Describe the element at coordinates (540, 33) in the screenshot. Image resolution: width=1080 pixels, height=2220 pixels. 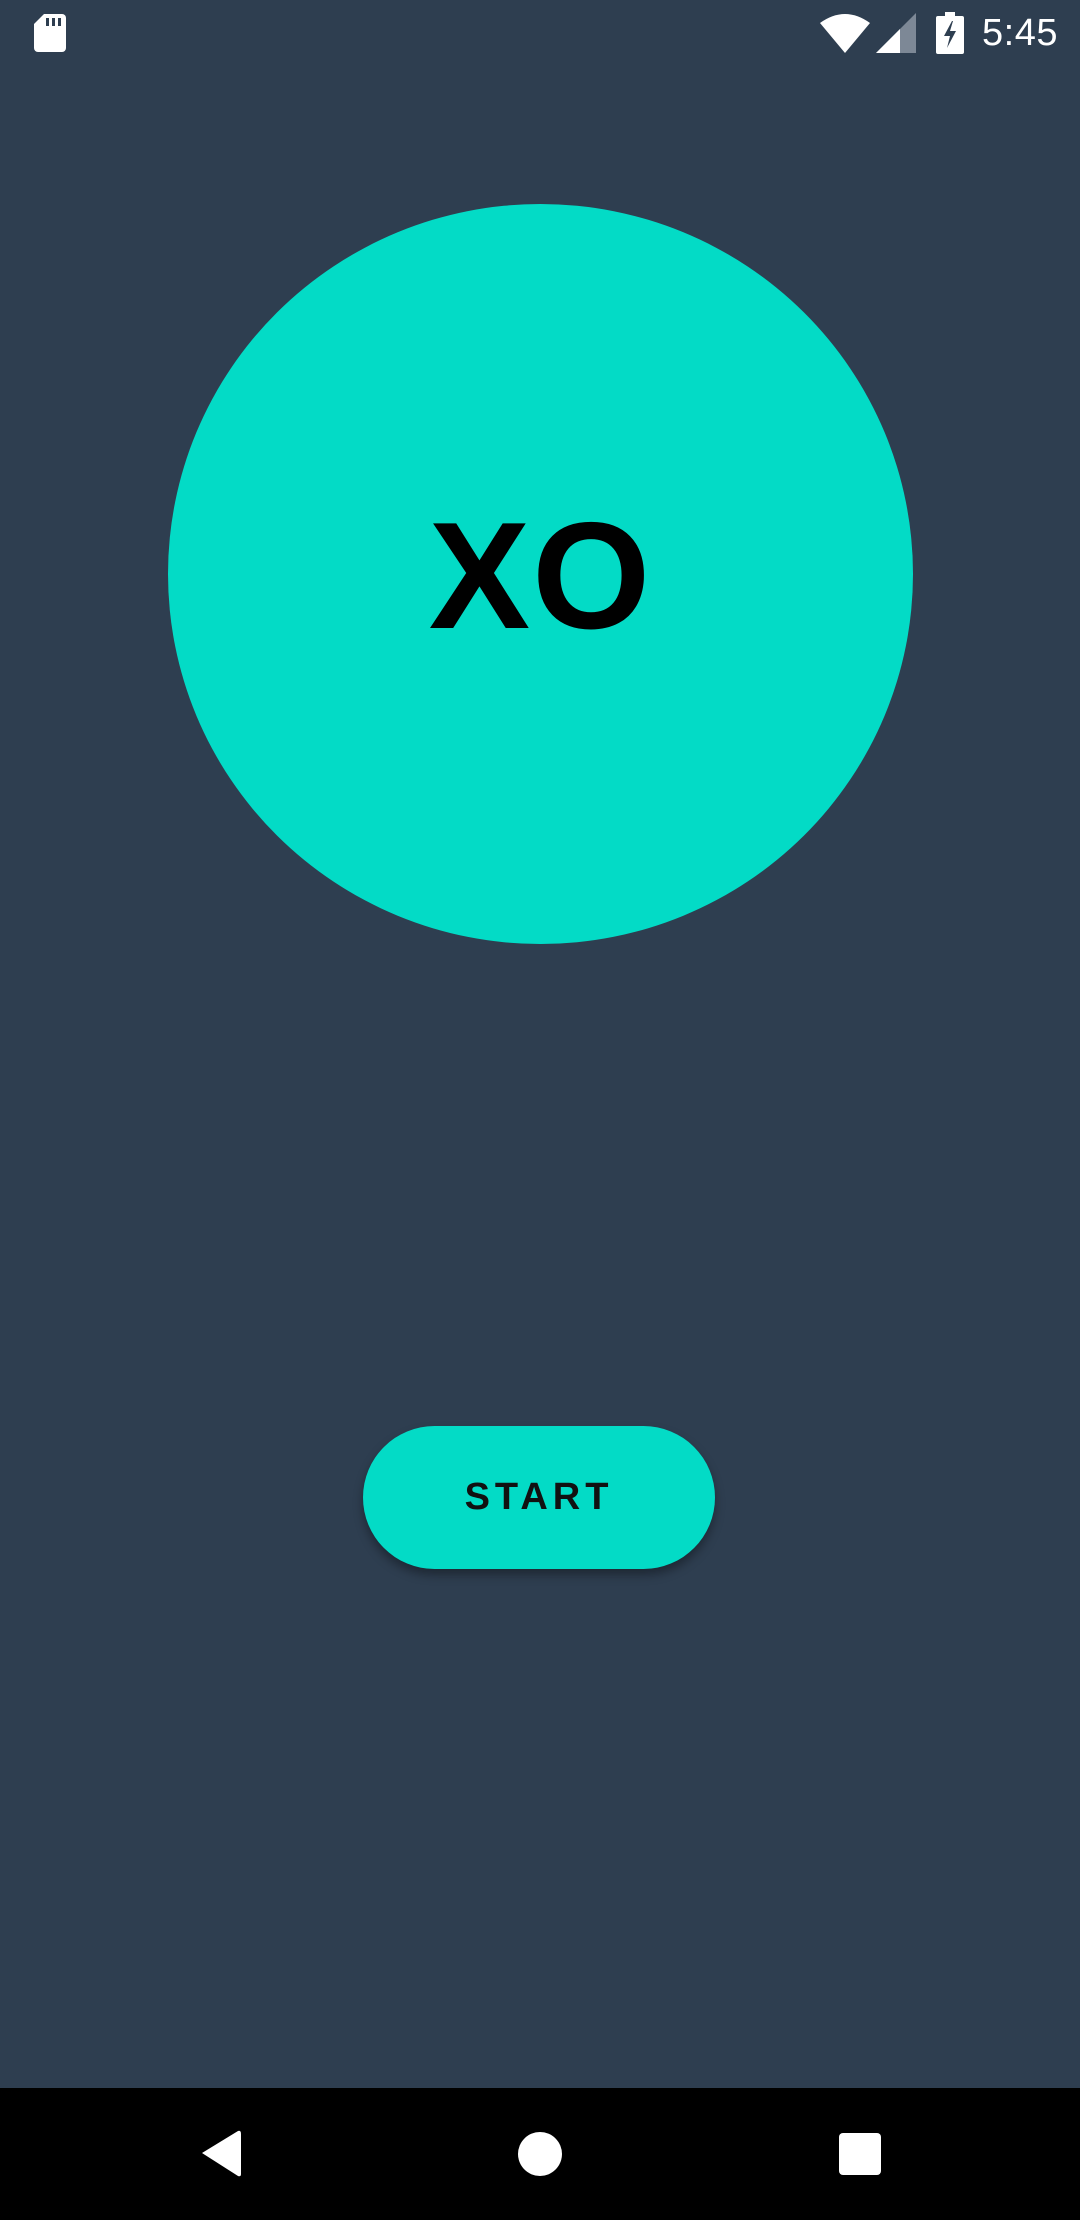
I see `status-bar: 5:45` at that location.